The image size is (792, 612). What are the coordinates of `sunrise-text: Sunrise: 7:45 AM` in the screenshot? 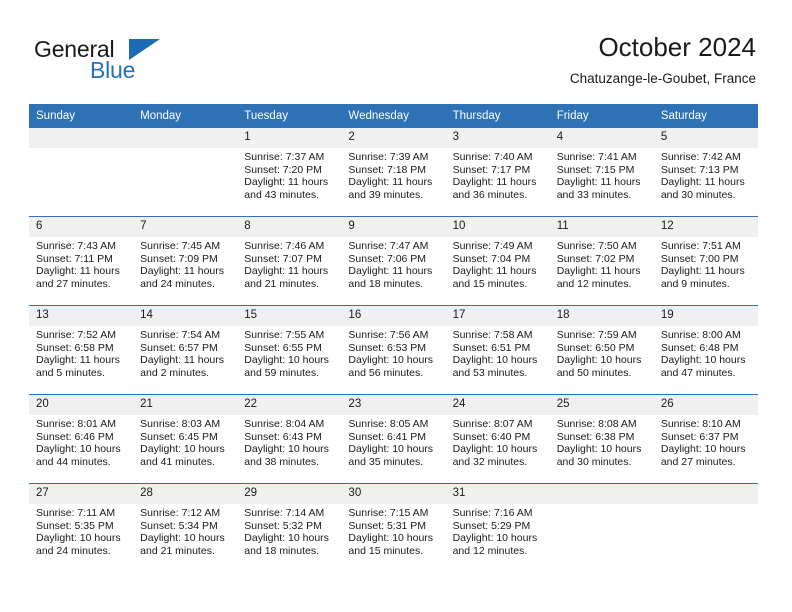 It's located at (180, 246).